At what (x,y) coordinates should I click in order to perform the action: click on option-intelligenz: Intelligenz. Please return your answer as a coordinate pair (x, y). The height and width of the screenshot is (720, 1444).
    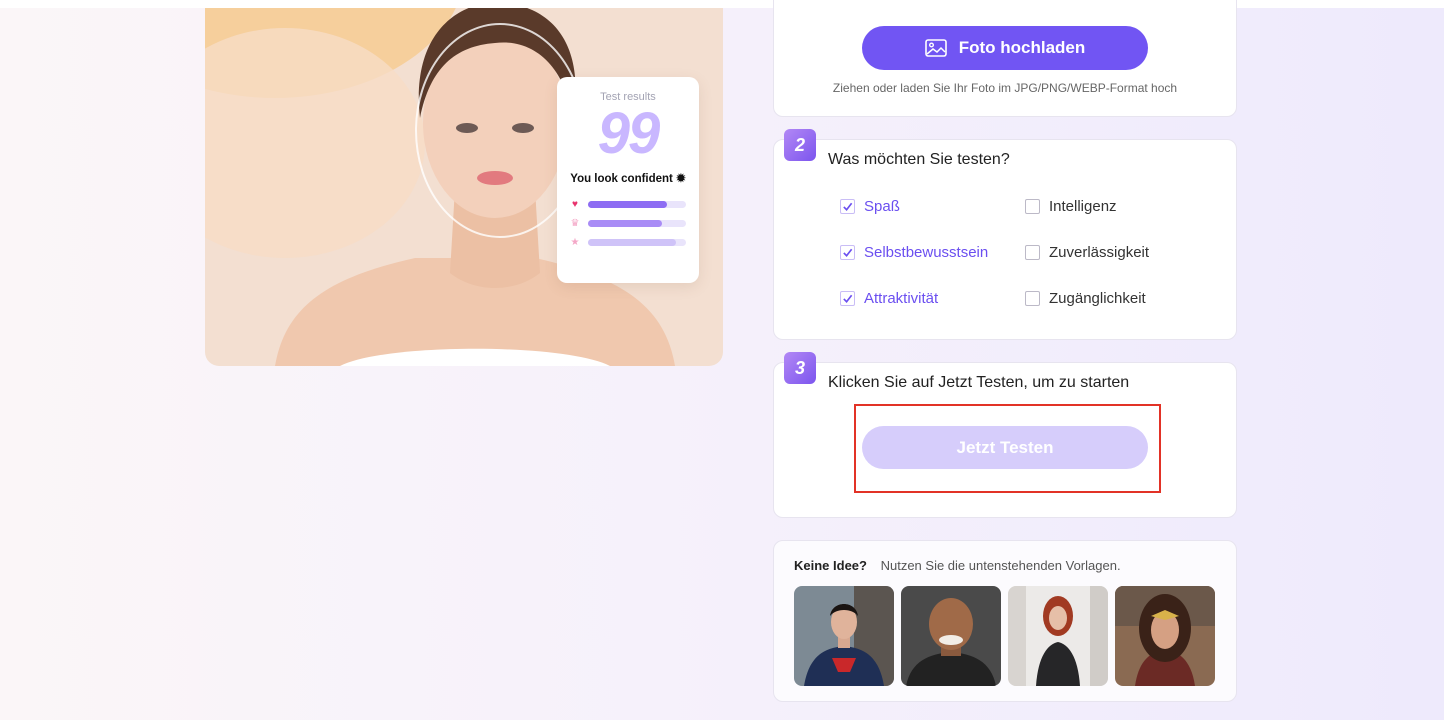
    Looking at the image, I should click on (1071, 206).